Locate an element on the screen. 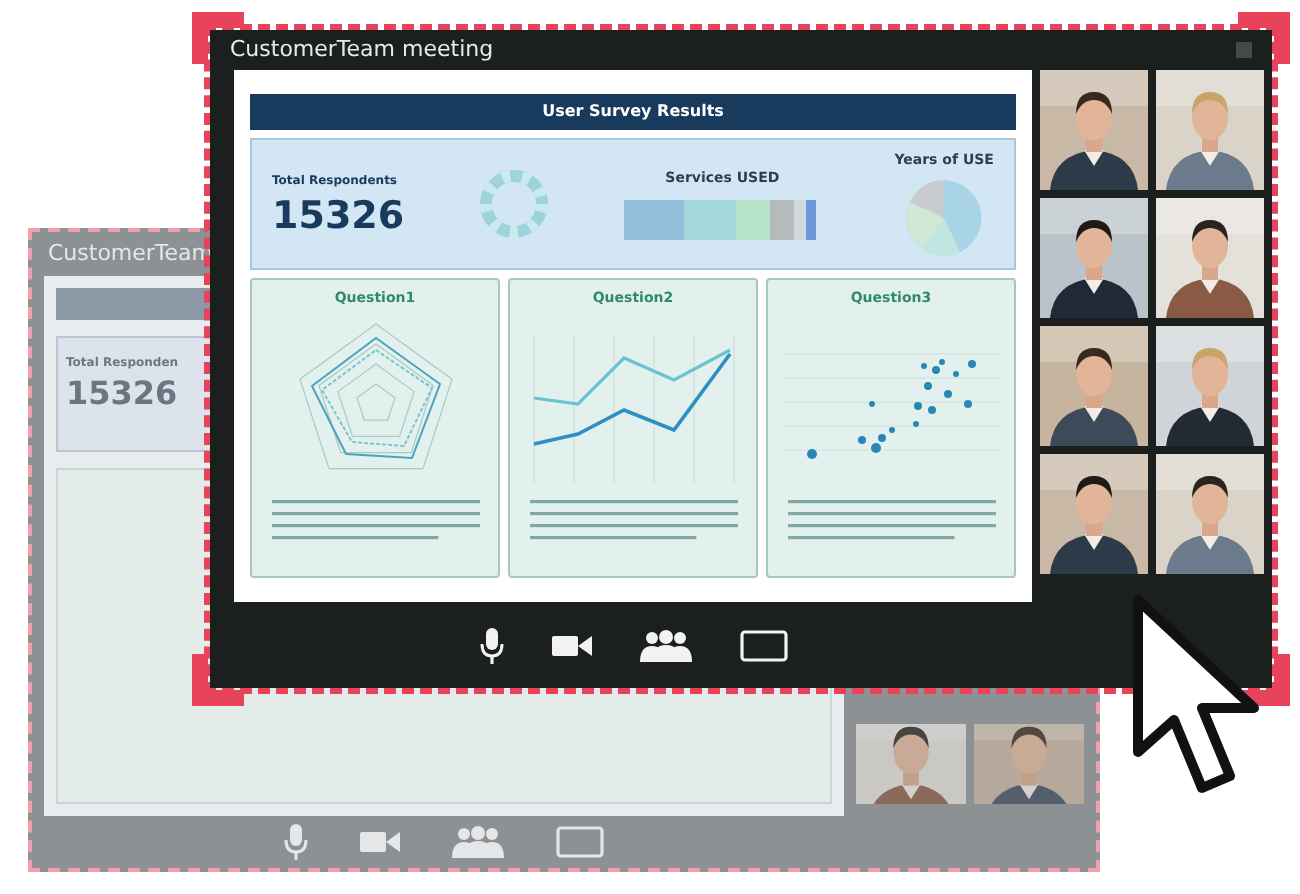 This screenshot has width=1300, height=894. dashboard-title: User Survey Results is located at coordinates (633, 112).